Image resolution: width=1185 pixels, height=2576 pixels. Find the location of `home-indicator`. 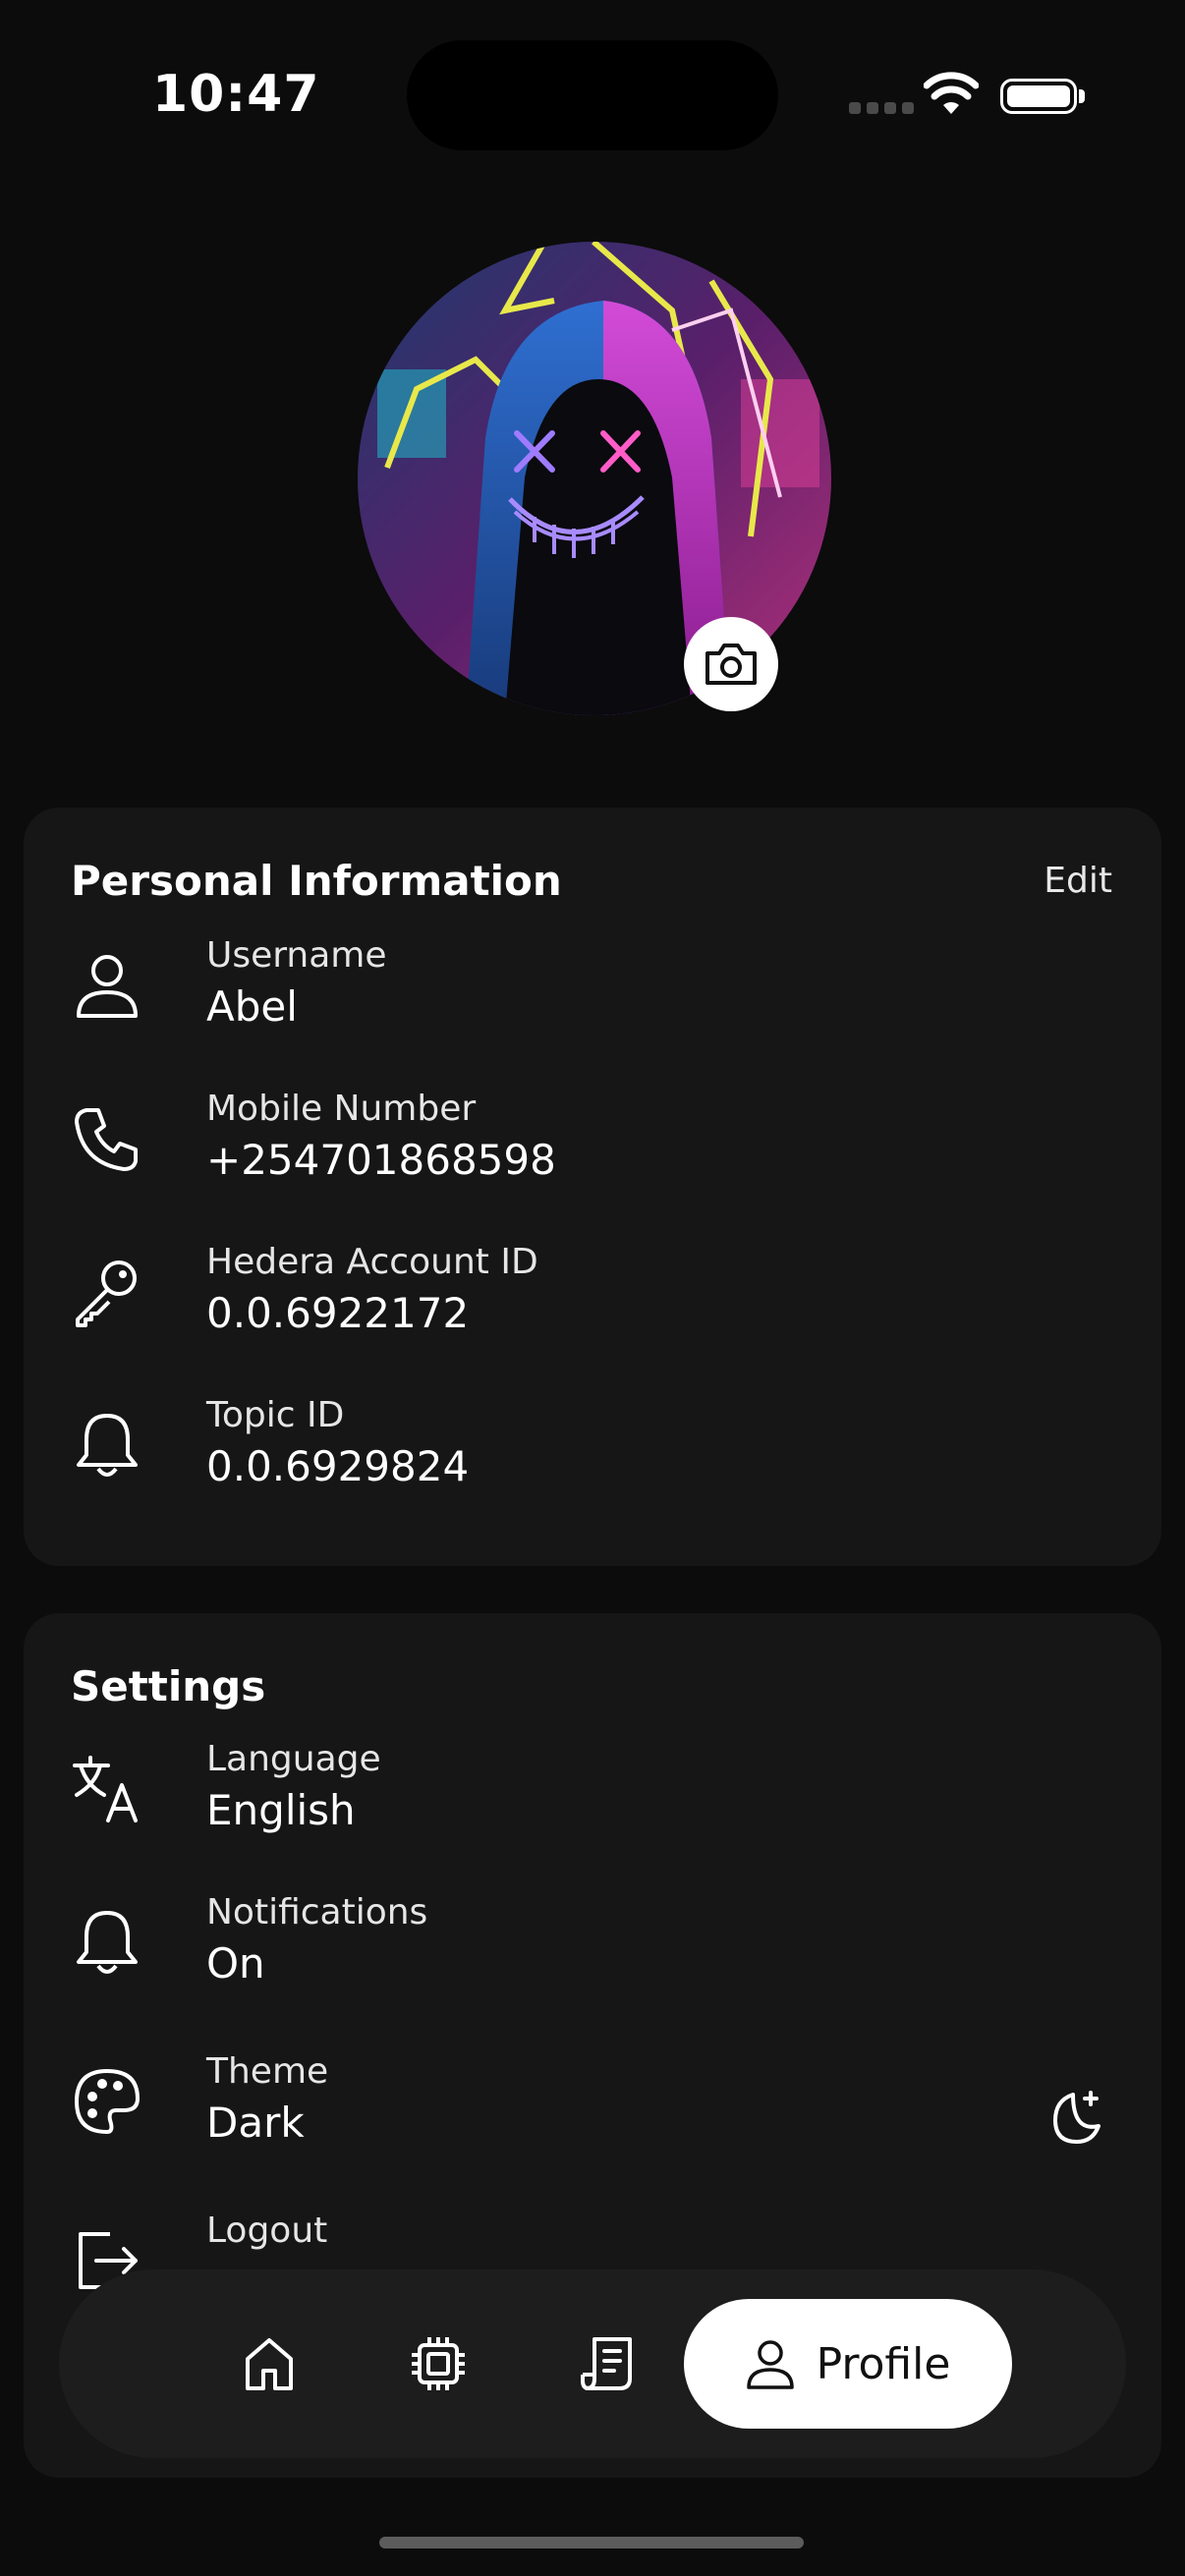

home-indicator is located at coordinates (592, 2542).